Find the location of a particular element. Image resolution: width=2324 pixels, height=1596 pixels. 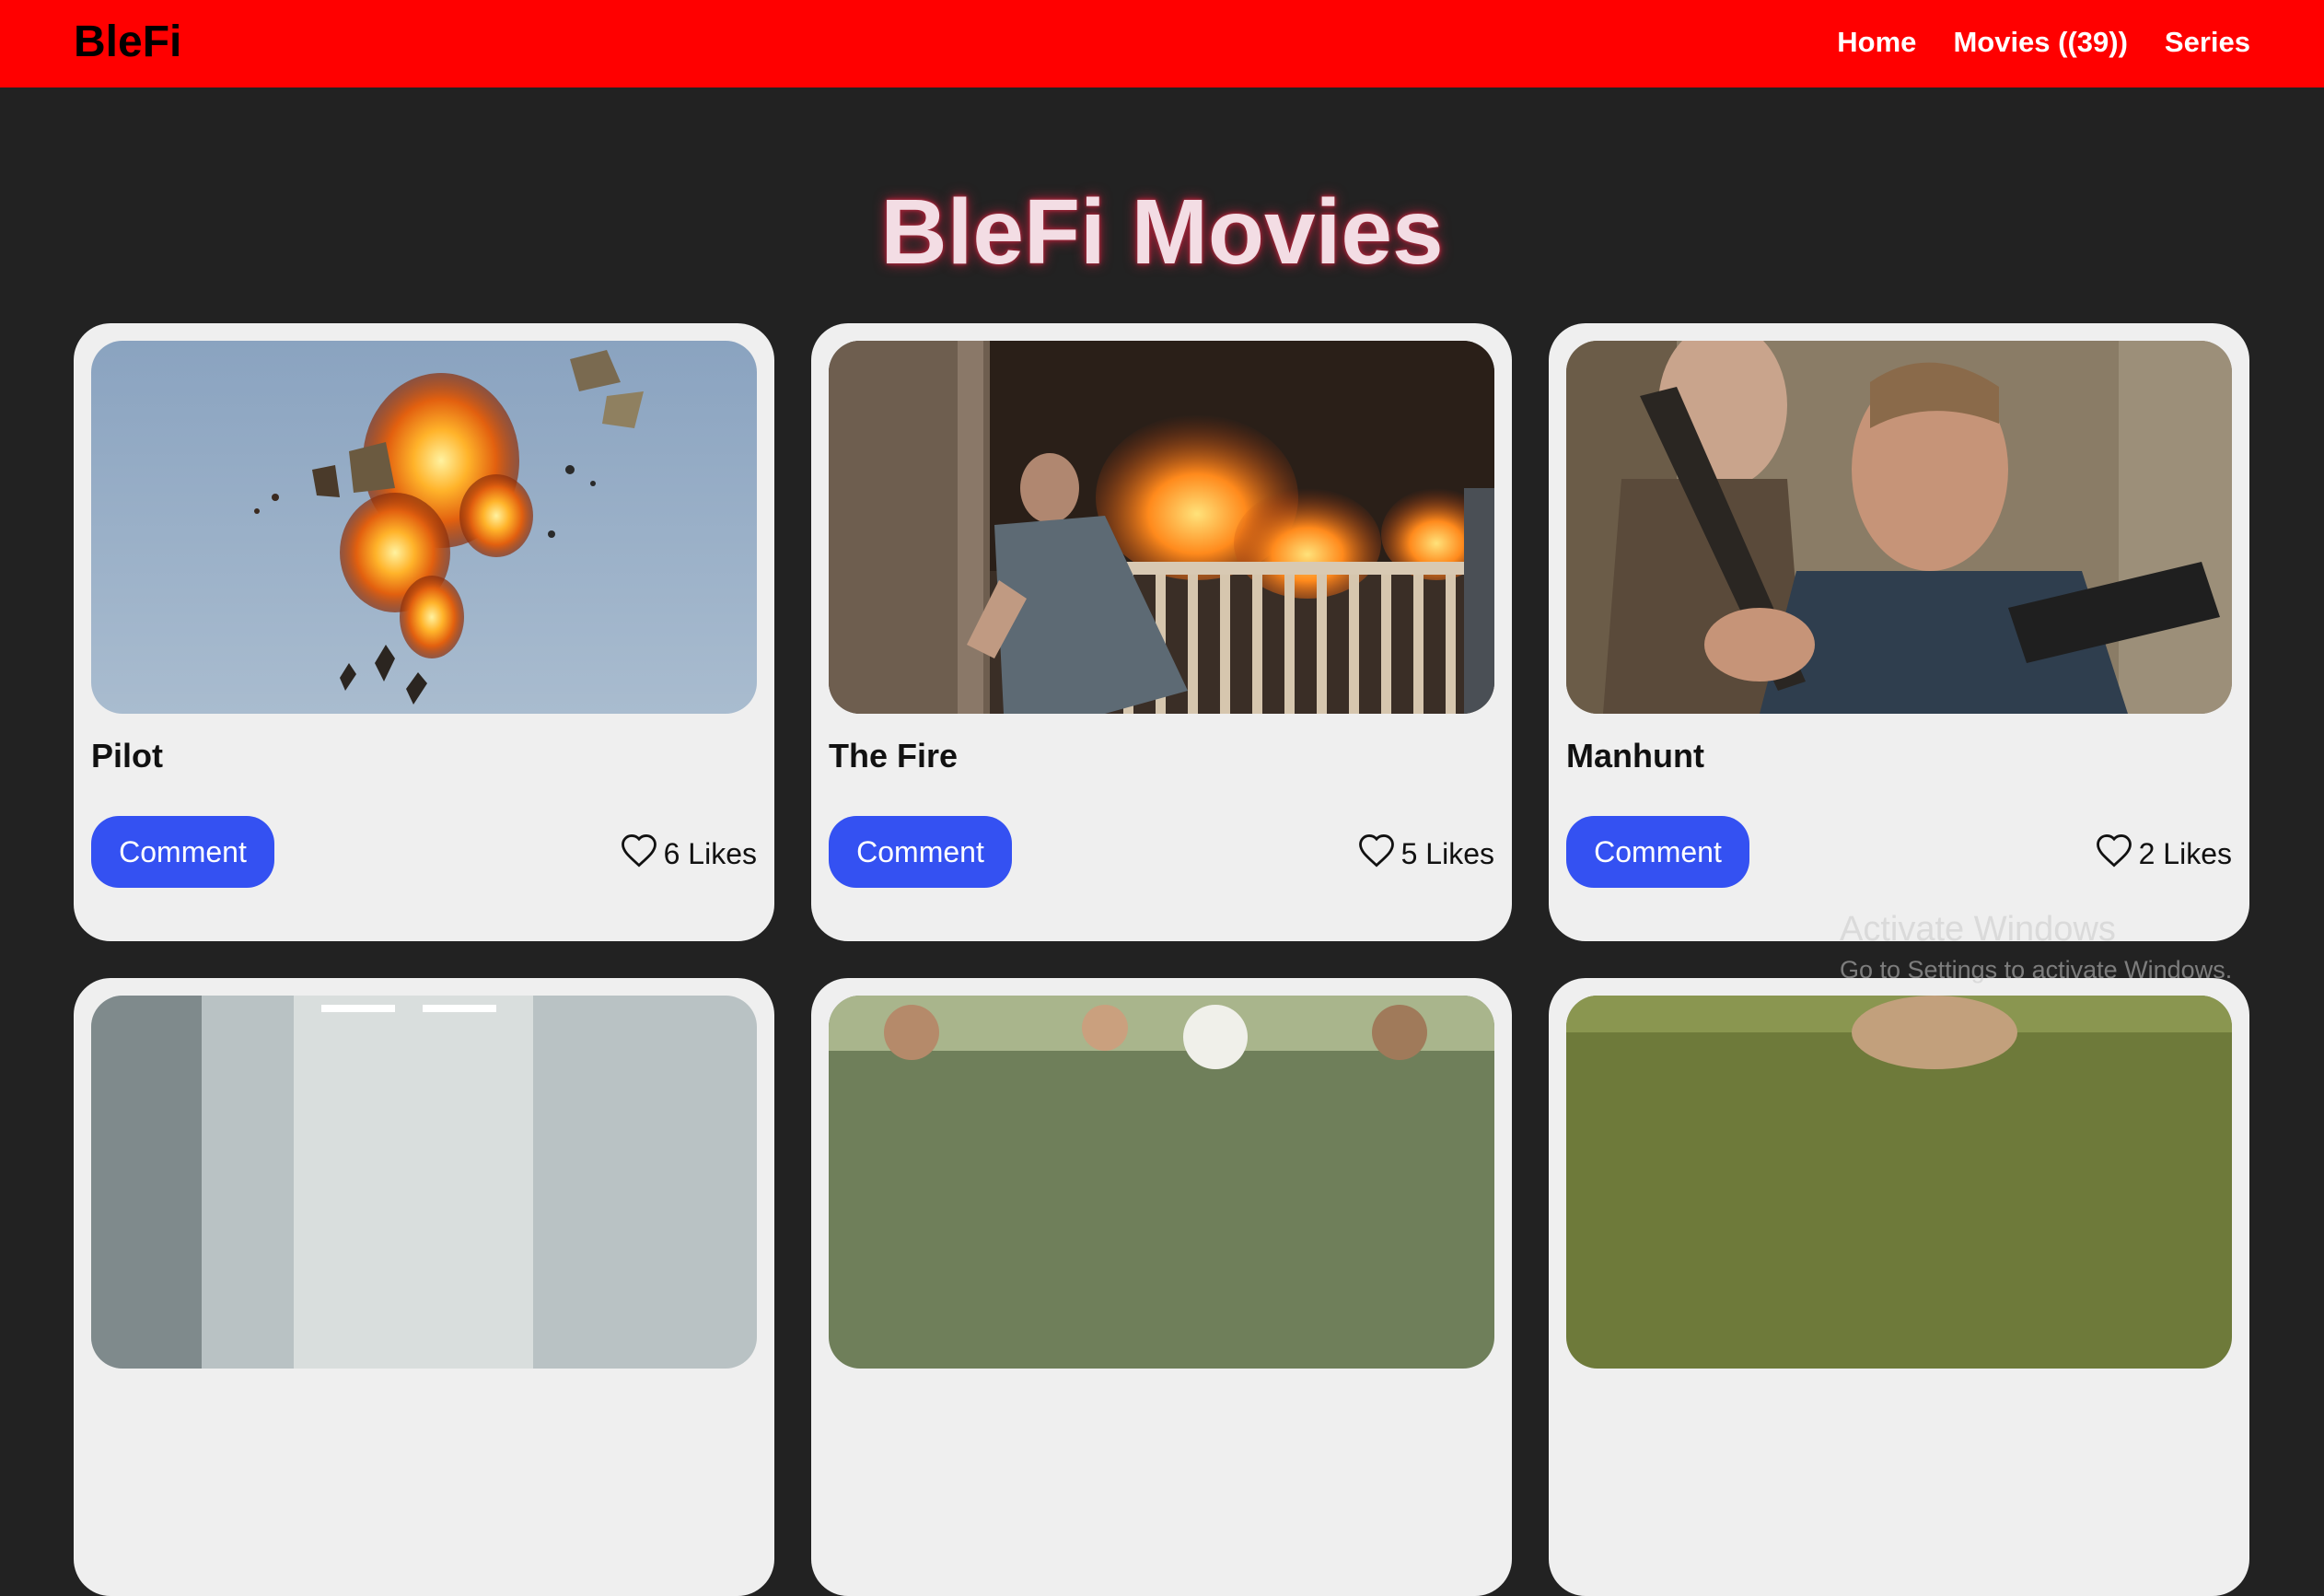

nav-link-series: Series is located at coordinates (2207, 43).